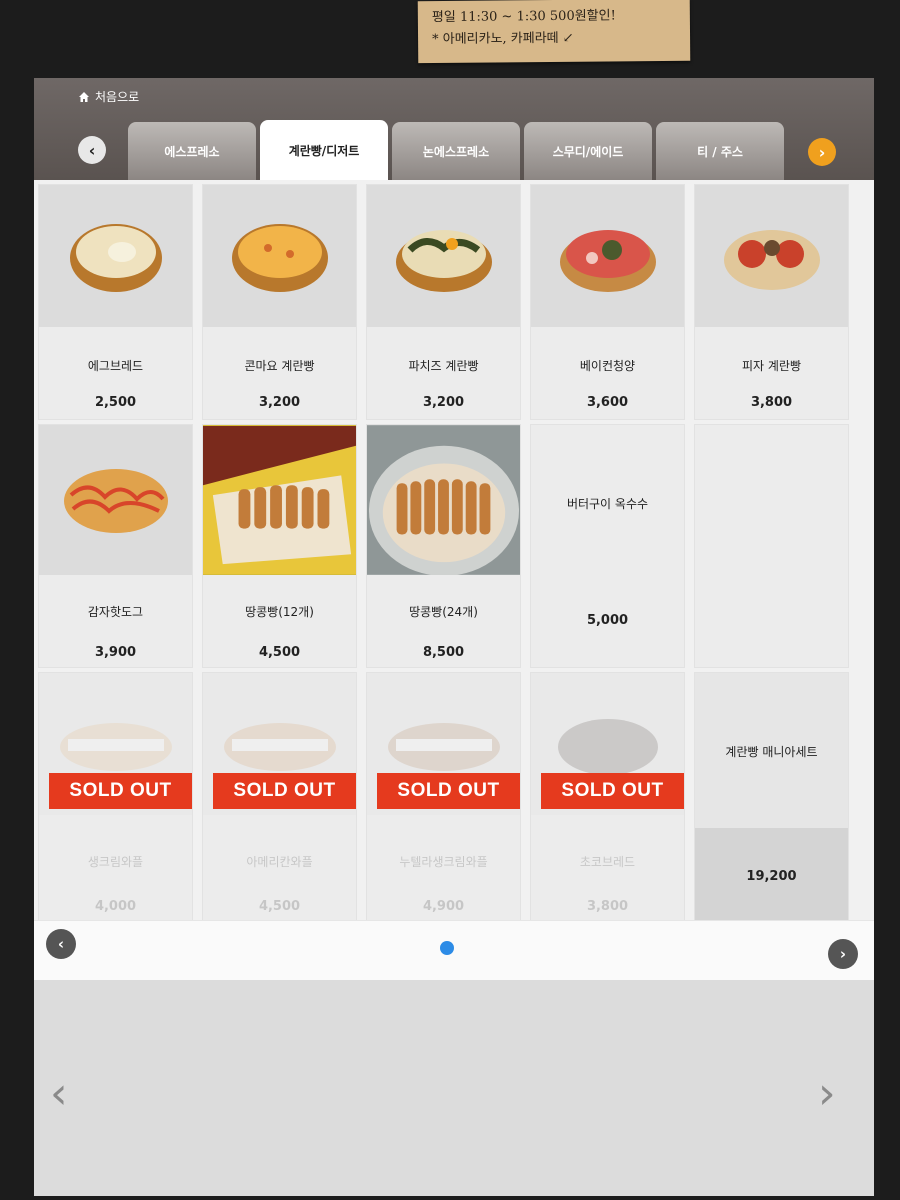 This screenshot has height=1200, width=900. What do you see at coordinates (607, 402) in the screenshot?
I see `product-price: 3,600` at bounding box center [607, 402].